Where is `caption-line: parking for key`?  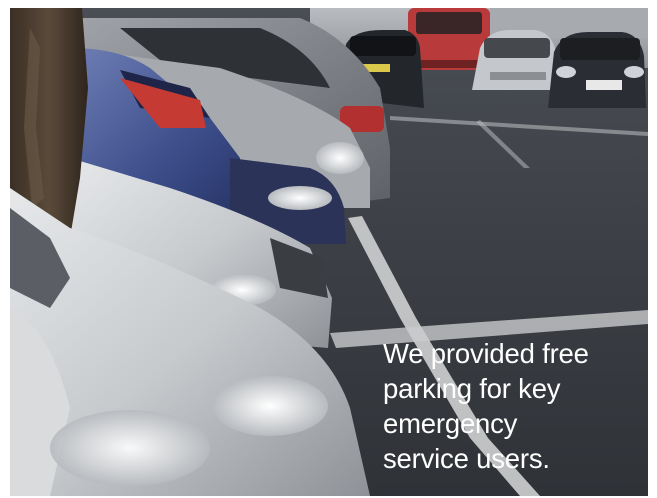 caption-line: parking for key is located at coordinates (472, 388).